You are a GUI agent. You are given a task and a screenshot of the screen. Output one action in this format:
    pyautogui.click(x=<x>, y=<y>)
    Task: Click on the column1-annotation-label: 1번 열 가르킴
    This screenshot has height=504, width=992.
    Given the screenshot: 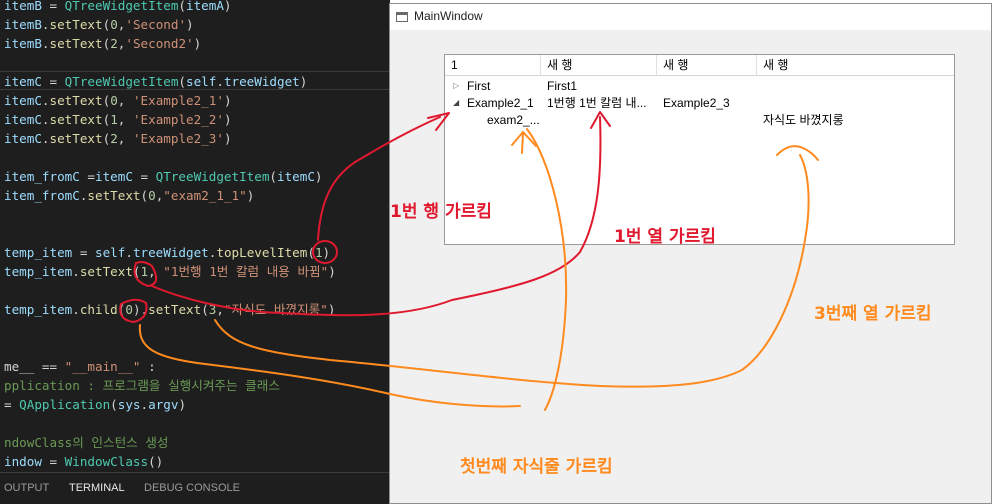 What is the action you would take?
    pyautogui.click(x=665, y=237)
    